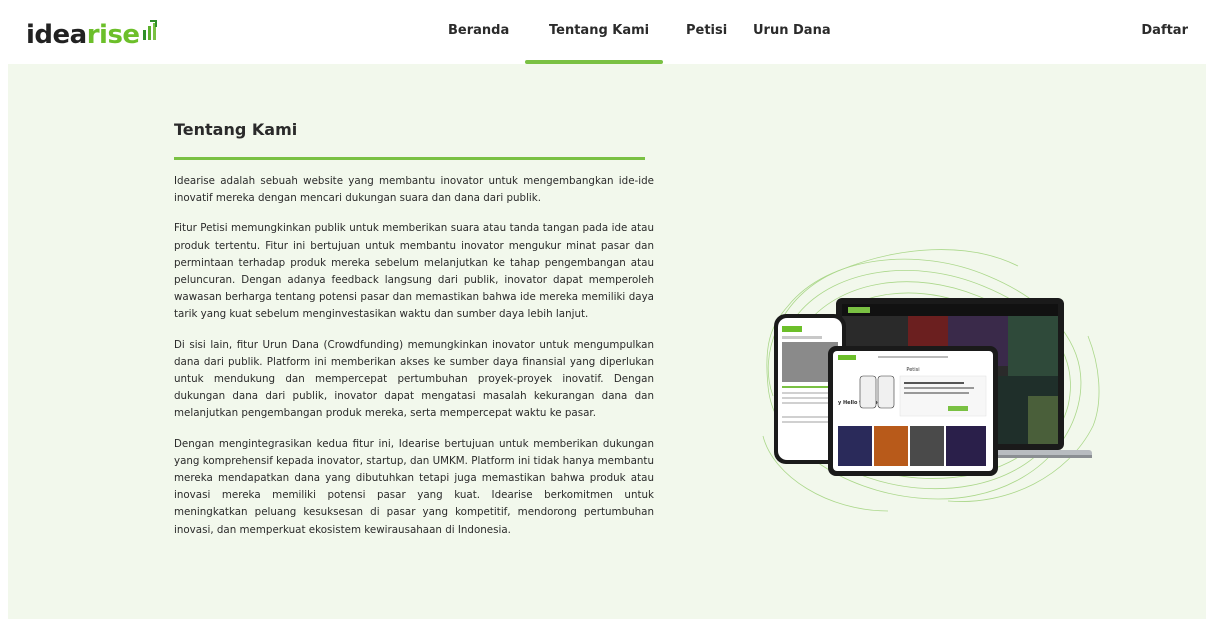  Describe the element at coordinates (478, 30) in the screenshot. I see `nav-beranda: Beranda` at that location.